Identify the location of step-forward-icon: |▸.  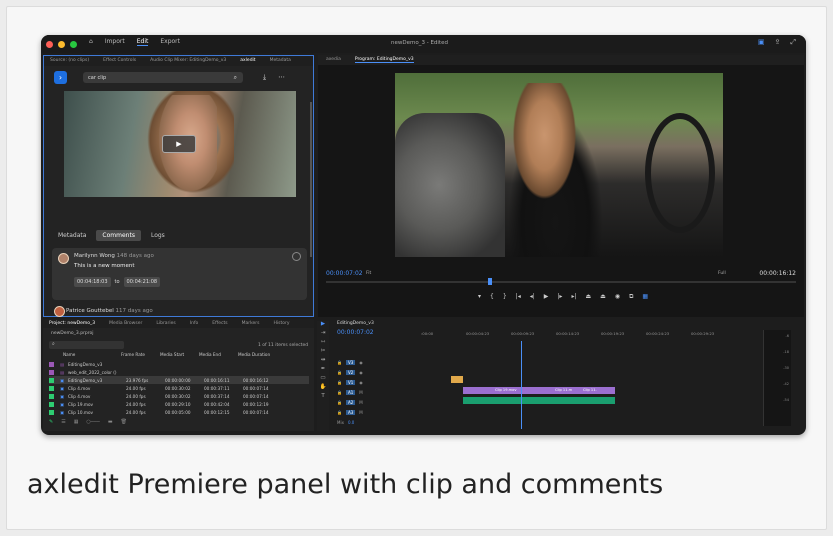
(559, 297).